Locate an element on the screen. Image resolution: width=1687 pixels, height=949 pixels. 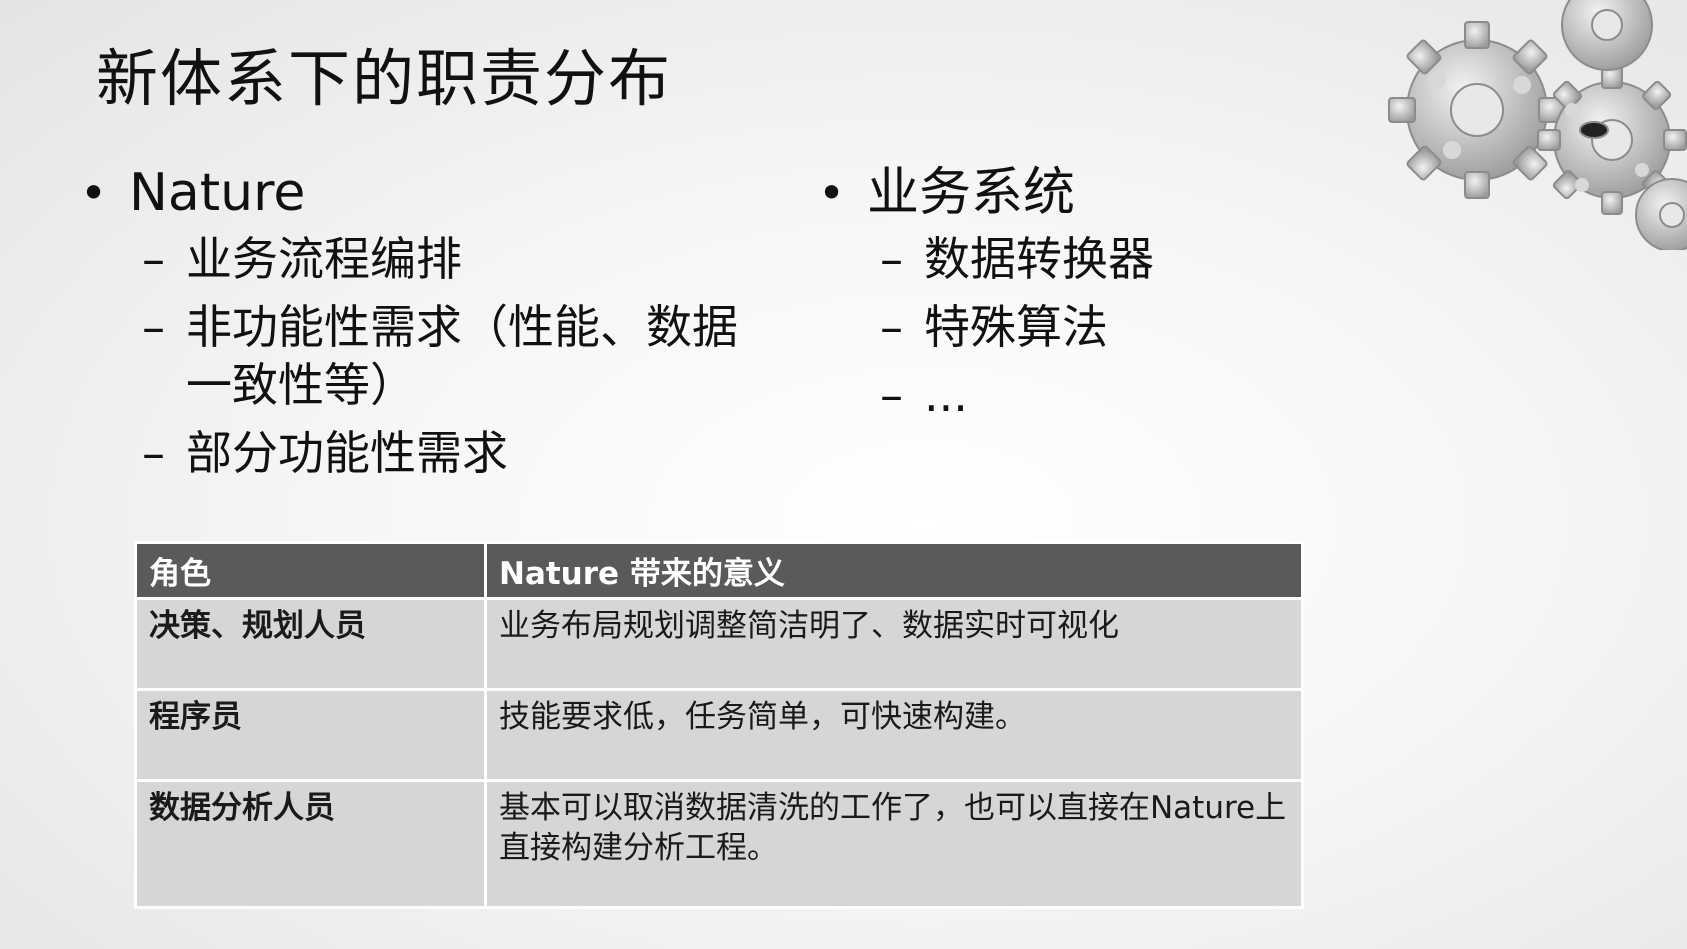
header-meaning: Nature 带来的意义 is located at coordinates (894, 570).